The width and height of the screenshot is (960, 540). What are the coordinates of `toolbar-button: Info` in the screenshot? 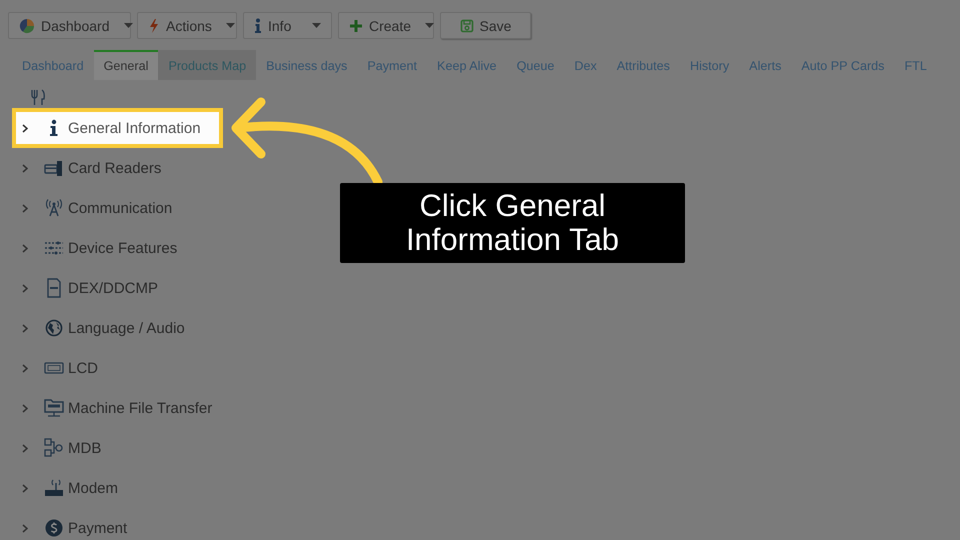 It's located at (287, 25).